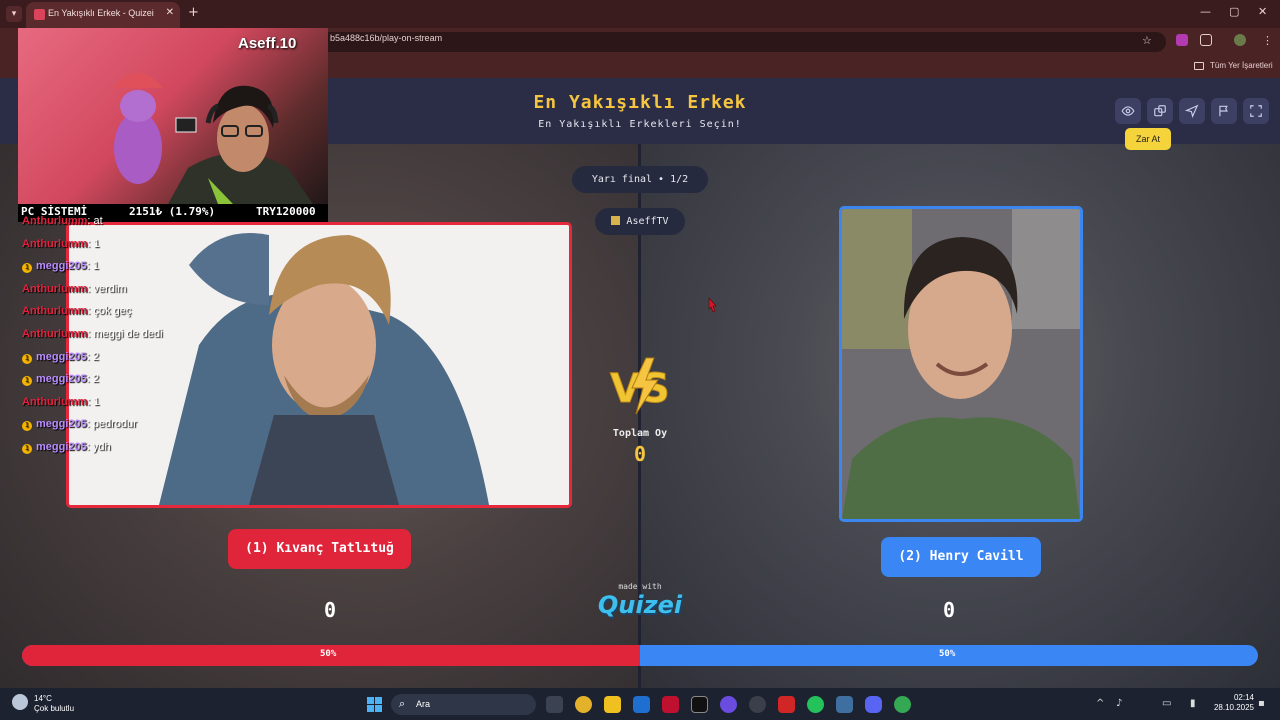 This screenshot has height=720, width=1280. Describe the element at coordinates (786, 704) in the screenshot. I see `streaming-app-icon` at that location.